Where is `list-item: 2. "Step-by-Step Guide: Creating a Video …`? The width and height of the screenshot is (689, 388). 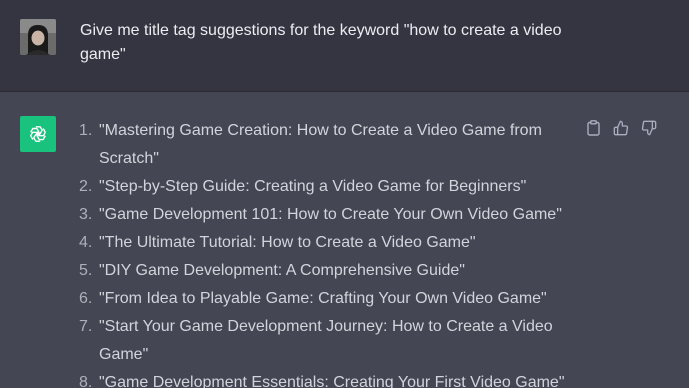
list-item: 2. "Step-by-Step Guide: Creating a Video … is located at coordinates (324, 187).